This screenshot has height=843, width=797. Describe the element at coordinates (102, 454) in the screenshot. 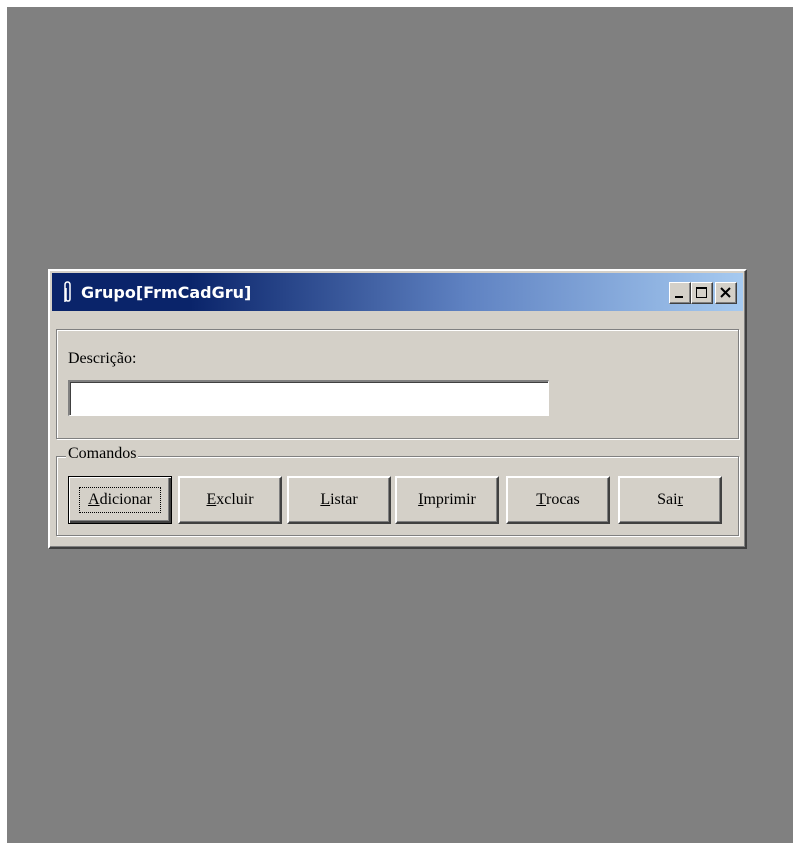

I see `commands-group-label: Comandos` at that location.